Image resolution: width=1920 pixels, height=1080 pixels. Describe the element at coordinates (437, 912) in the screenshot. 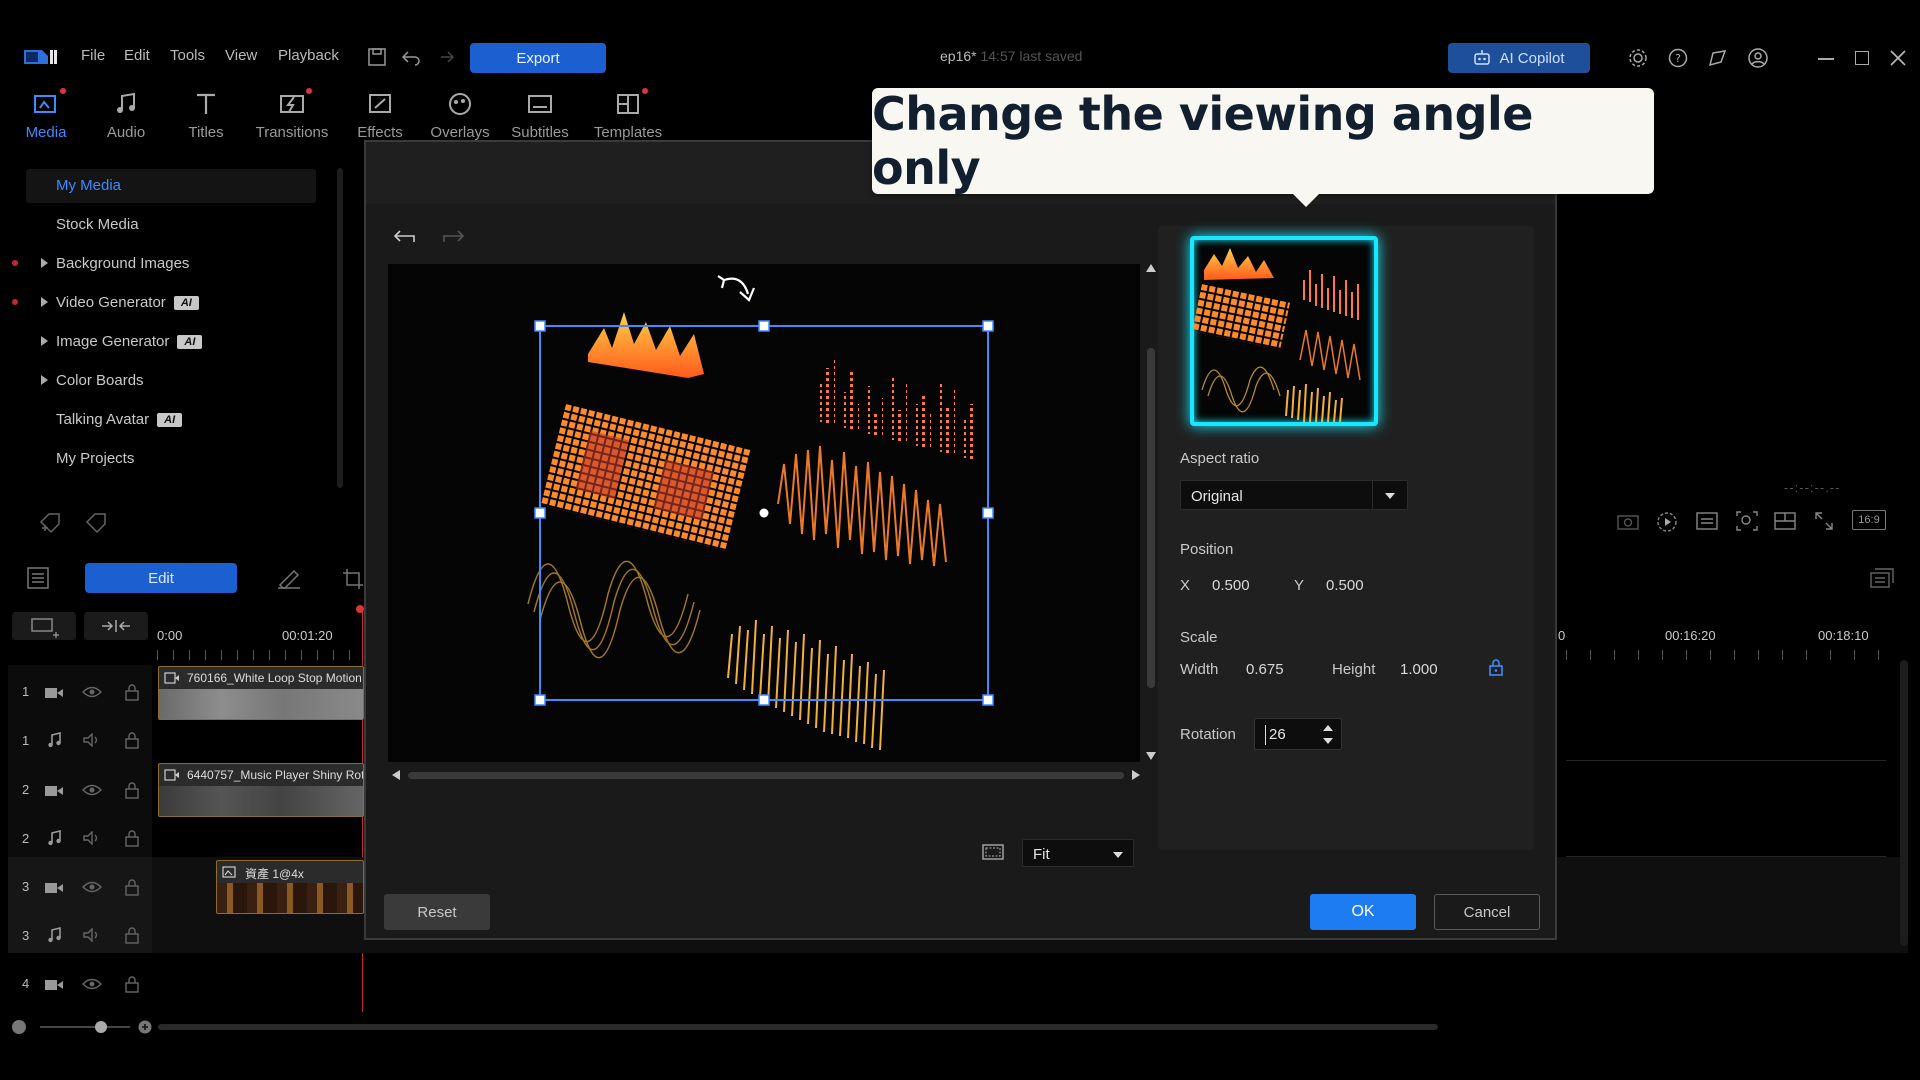

I see `reset-button: Reset` at that location.